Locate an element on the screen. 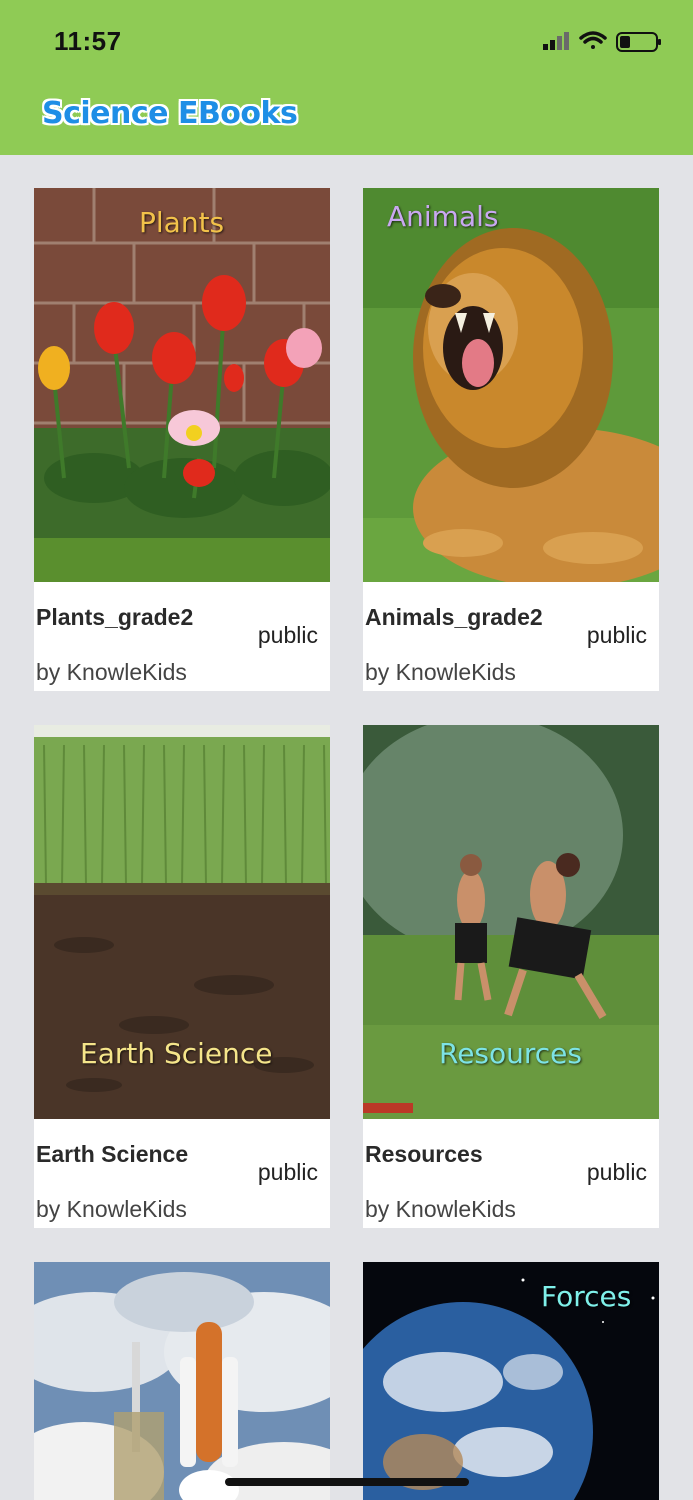  book-title: Earth Science is located at coordinates (112, 1154).